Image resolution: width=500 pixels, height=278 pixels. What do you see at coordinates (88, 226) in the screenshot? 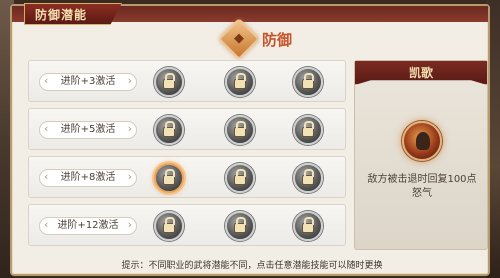
I see `row-label: 进阶+12激活` at bounding box center [88, 226].